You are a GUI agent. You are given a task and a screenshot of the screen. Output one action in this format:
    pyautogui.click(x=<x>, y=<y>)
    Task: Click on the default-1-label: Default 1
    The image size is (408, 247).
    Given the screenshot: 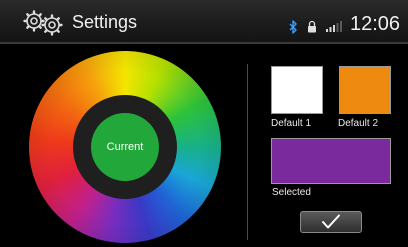 What is the action you would take?
    pyautogui.click(x=291, y=123)
    